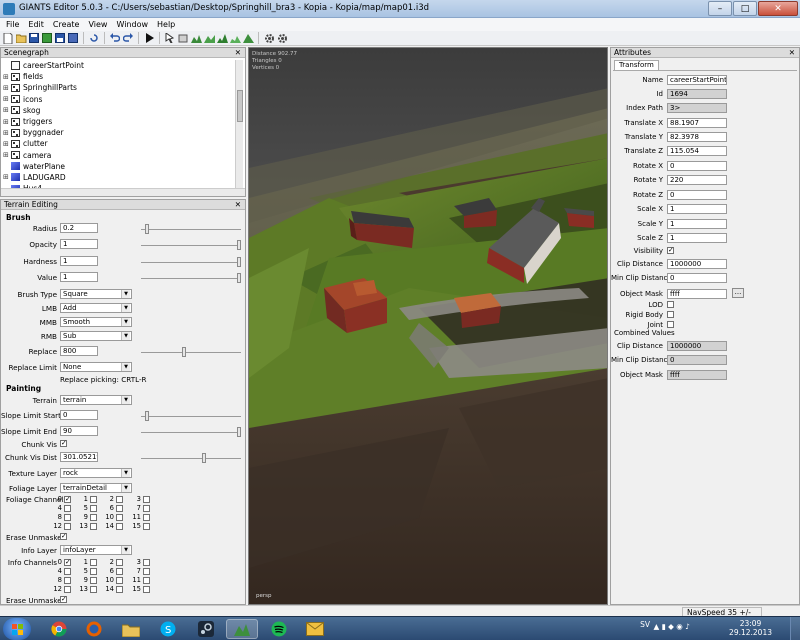 The height and width of the screenshot is (640, 800). I want to click on play-icon, so click(149, 38).